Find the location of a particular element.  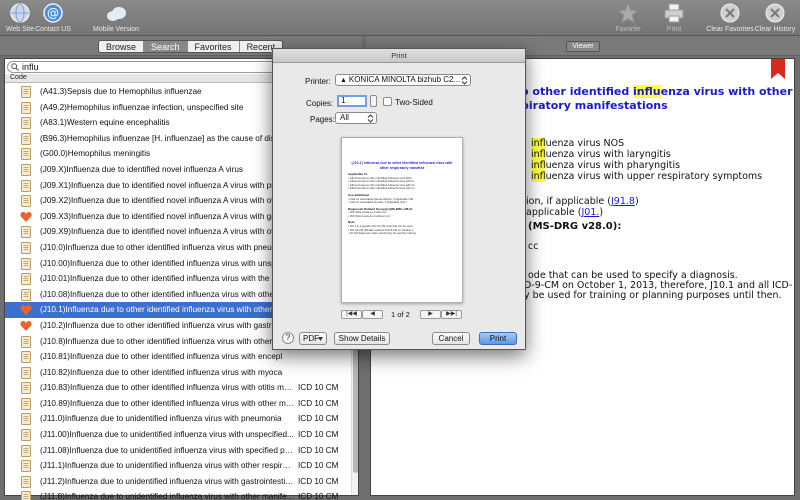

clear-history-button: Clear History is located at coordinates (773, 17).